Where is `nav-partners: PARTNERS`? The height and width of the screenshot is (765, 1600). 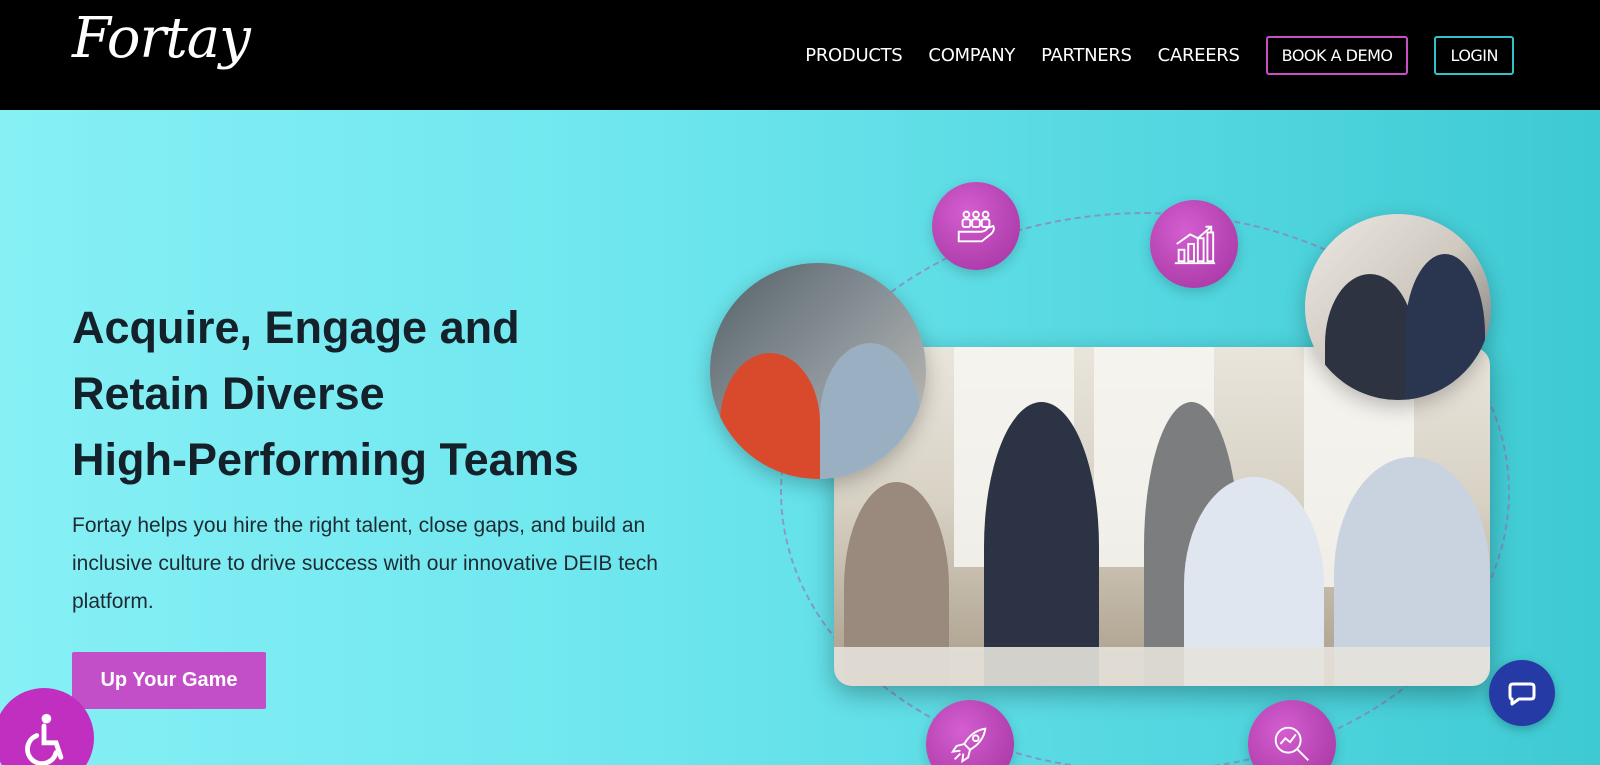
nav-partners: PARTNERS is located at coordinates (1086, 55).